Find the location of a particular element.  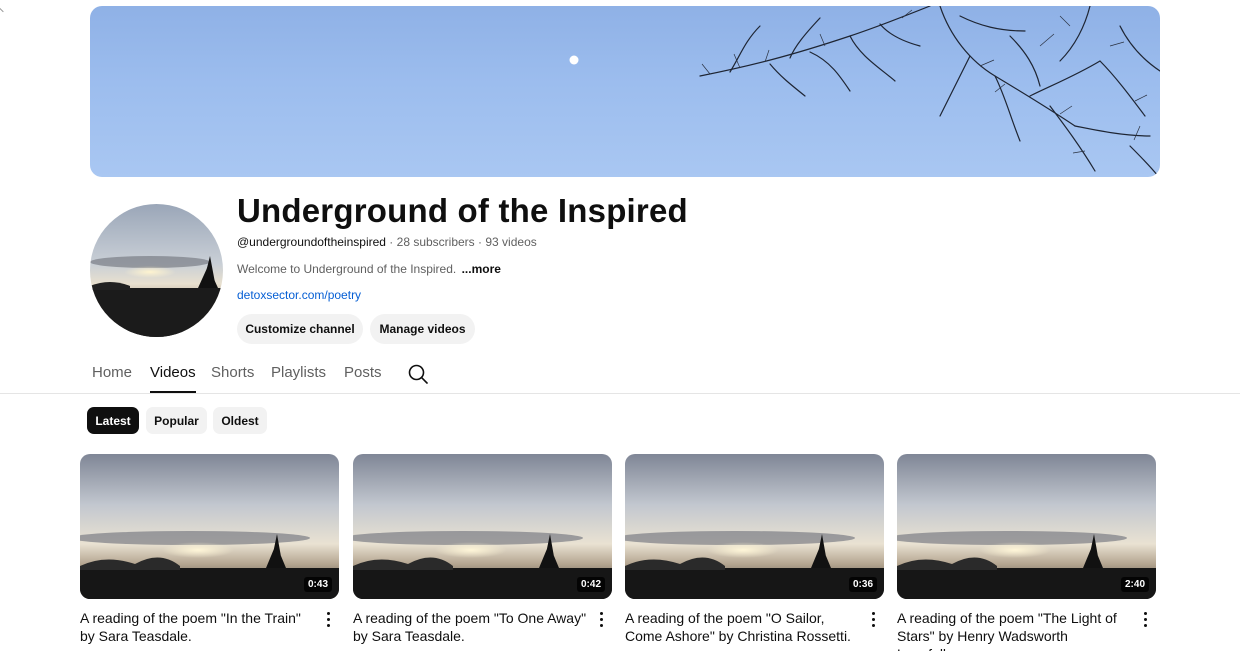

search-icon is located at coordinates (418, 374).